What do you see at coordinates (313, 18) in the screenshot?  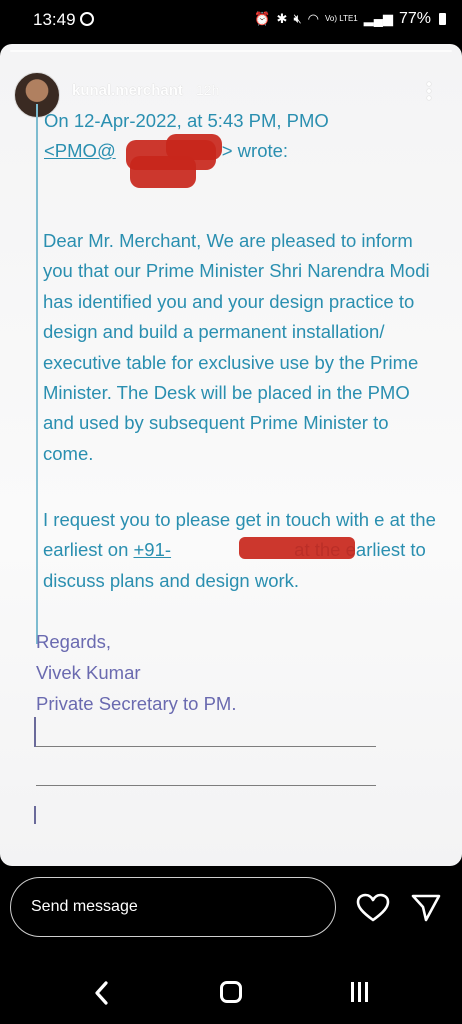 I see `wifi-icon: ◠` at bounding box center [313, 18].